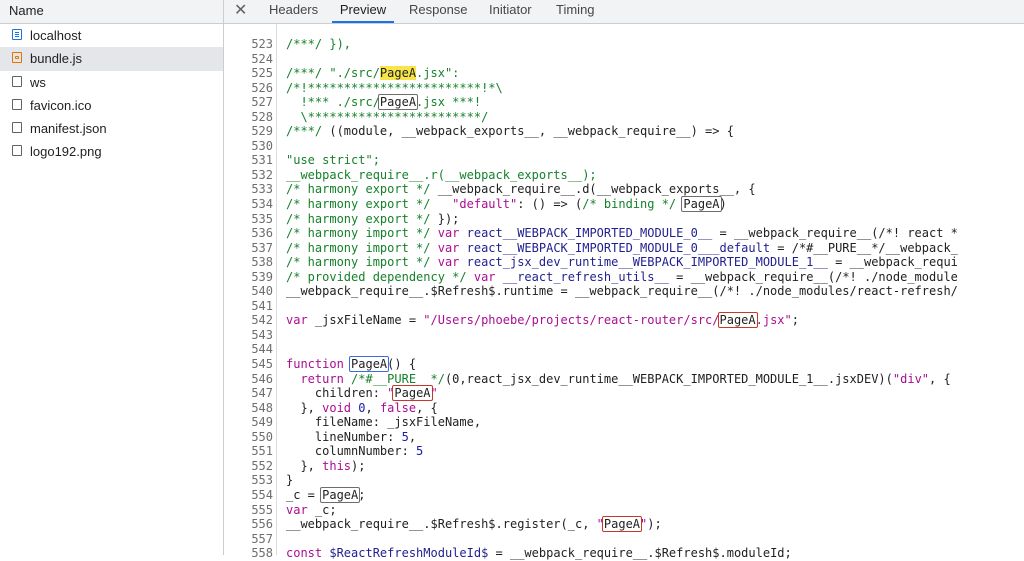  Describe the element at coordinates (17, 34) in the screenshot. I see `document-icon` at that location.